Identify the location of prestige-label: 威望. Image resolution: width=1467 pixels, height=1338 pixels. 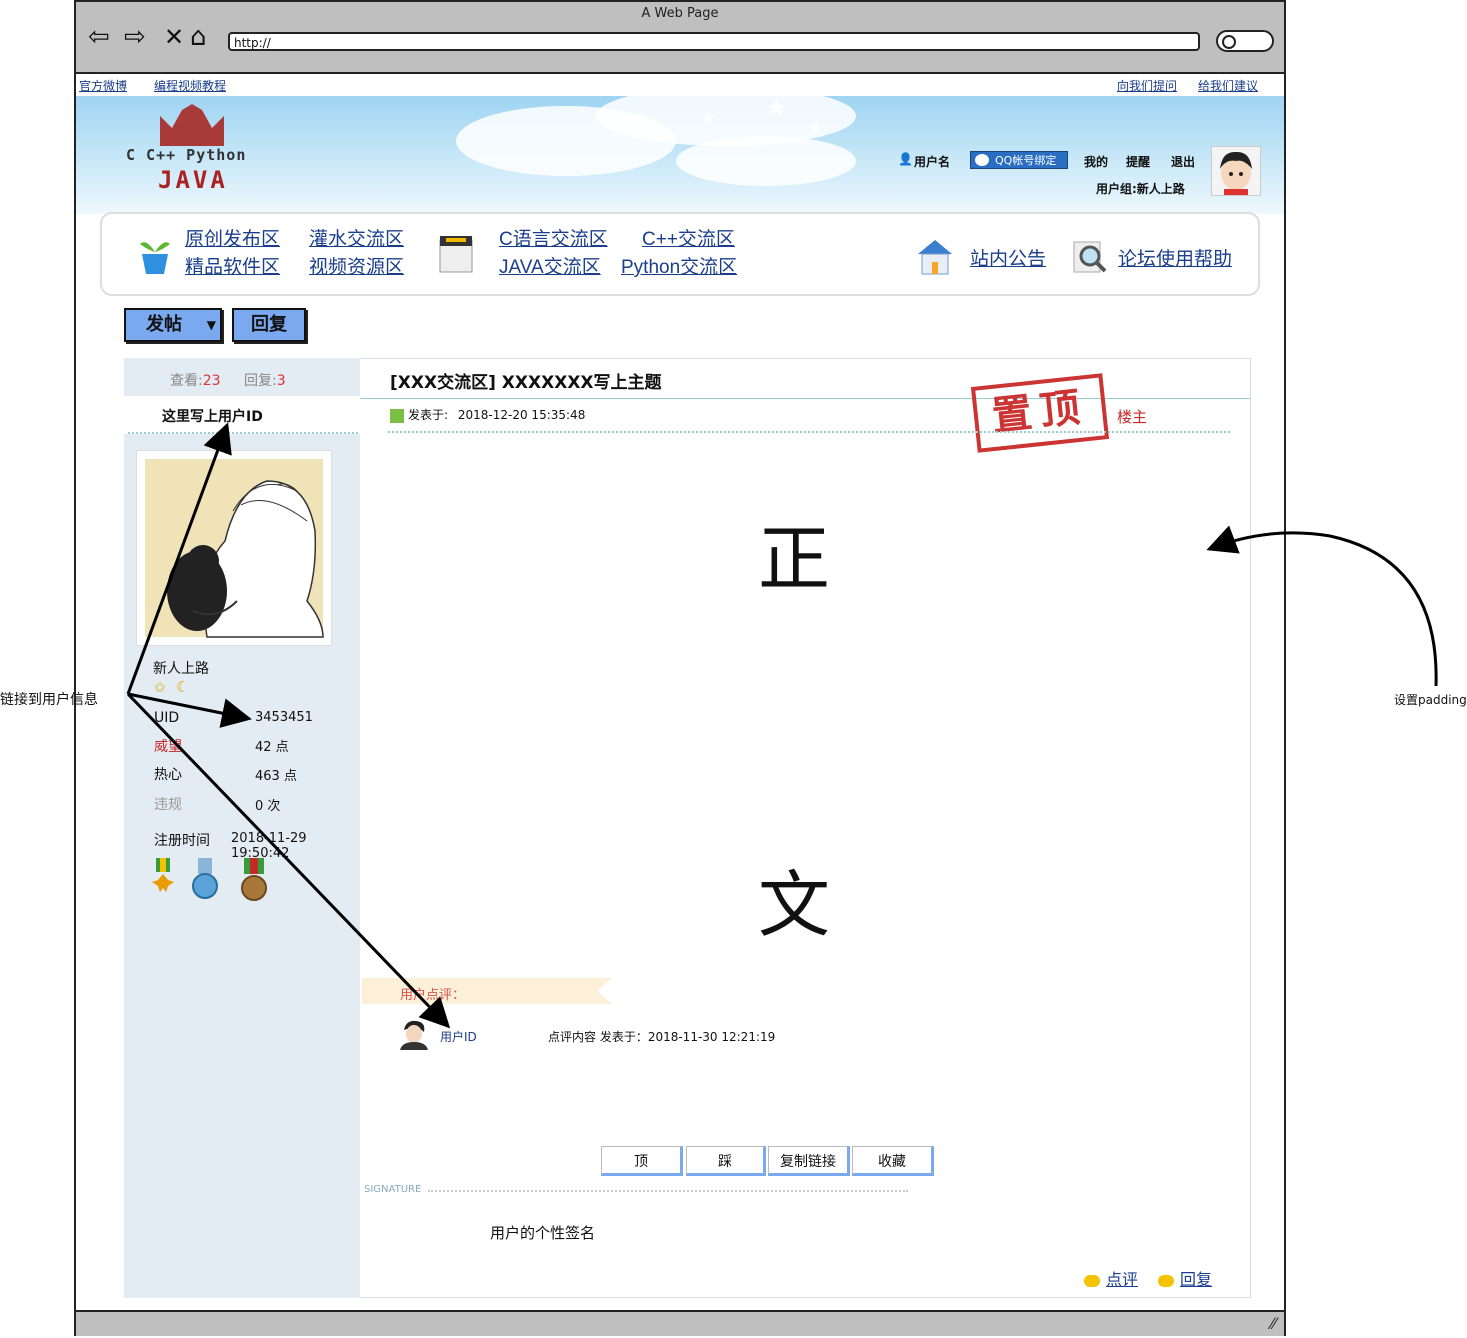
(168, 747).